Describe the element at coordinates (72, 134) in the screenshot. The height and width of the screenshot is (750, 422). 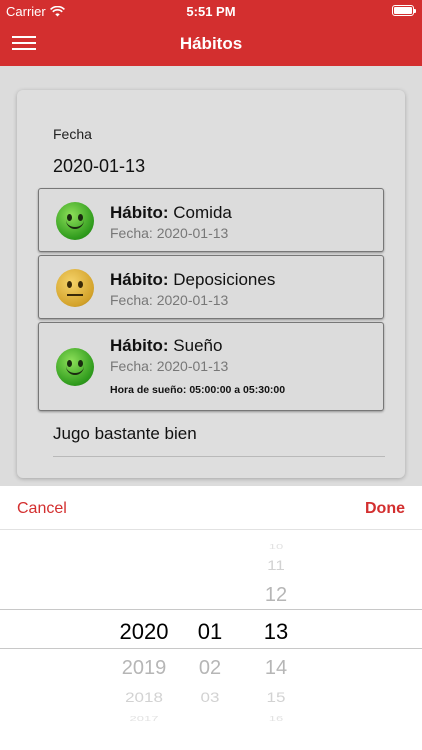
I see `date-label: Fecha` at that location.